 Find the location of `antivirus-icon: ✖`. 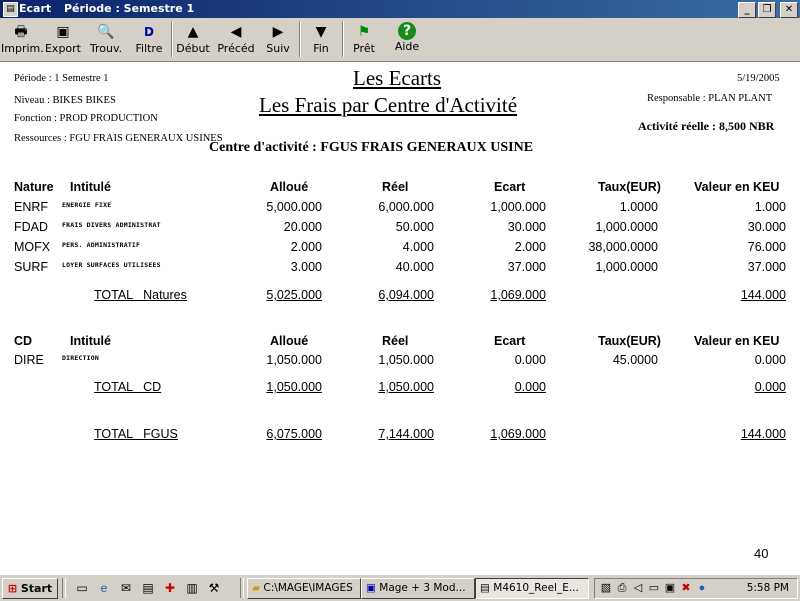

antivirus-icon: ✖ is located at coordinates (686, 588).